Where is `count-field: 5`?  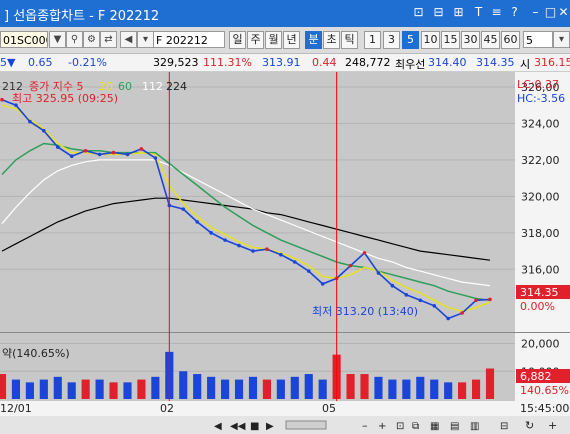 count-field: 5 is located at coordinates (538, 39).